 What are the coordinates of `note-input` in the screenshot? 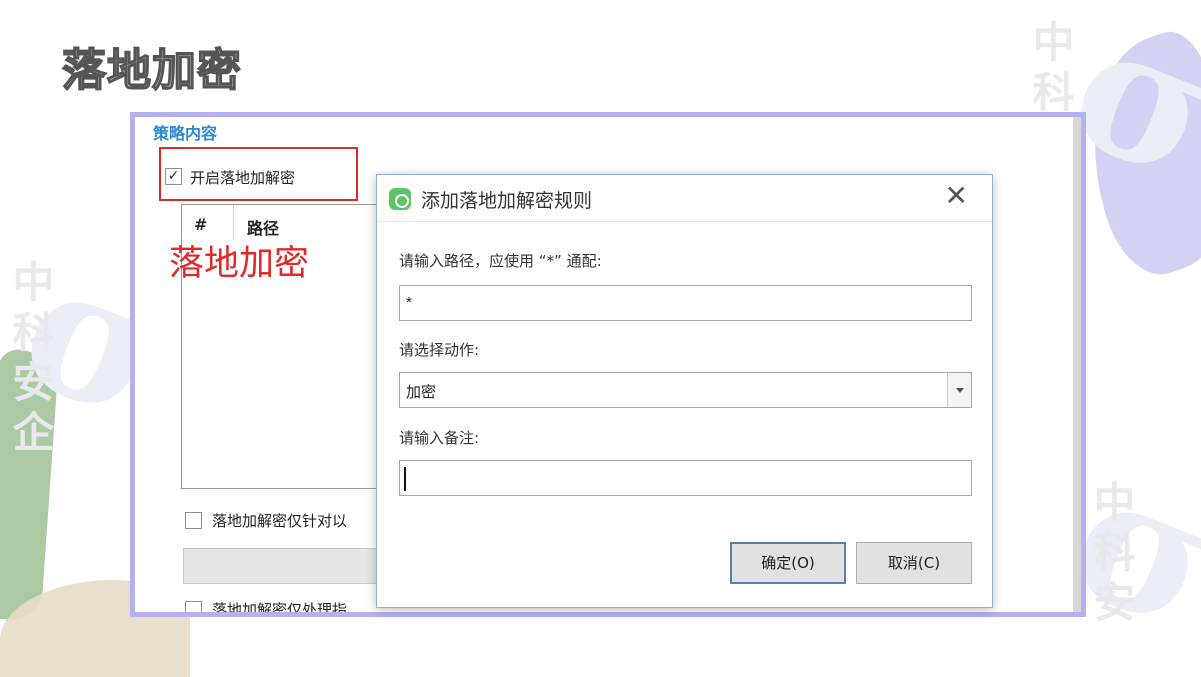 It's located at (685, 478).